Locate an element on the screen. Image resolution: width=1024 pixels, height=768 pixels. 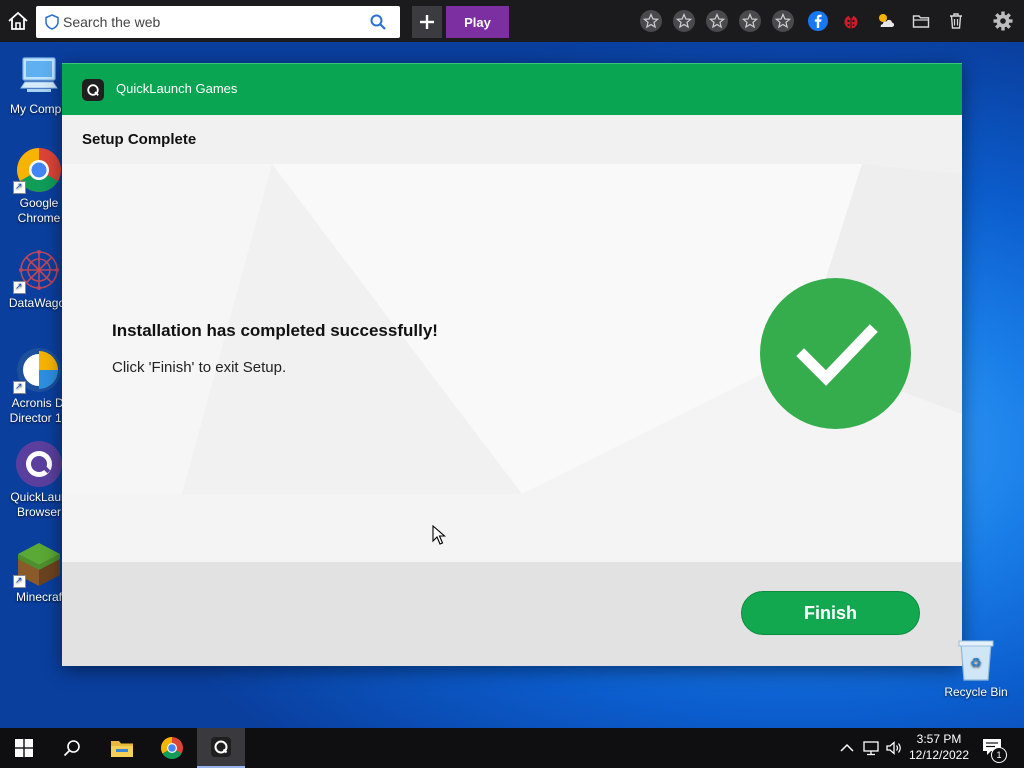
system-clock: 3:57 PM 12/12/2022 is located at coordinates (939, 747).